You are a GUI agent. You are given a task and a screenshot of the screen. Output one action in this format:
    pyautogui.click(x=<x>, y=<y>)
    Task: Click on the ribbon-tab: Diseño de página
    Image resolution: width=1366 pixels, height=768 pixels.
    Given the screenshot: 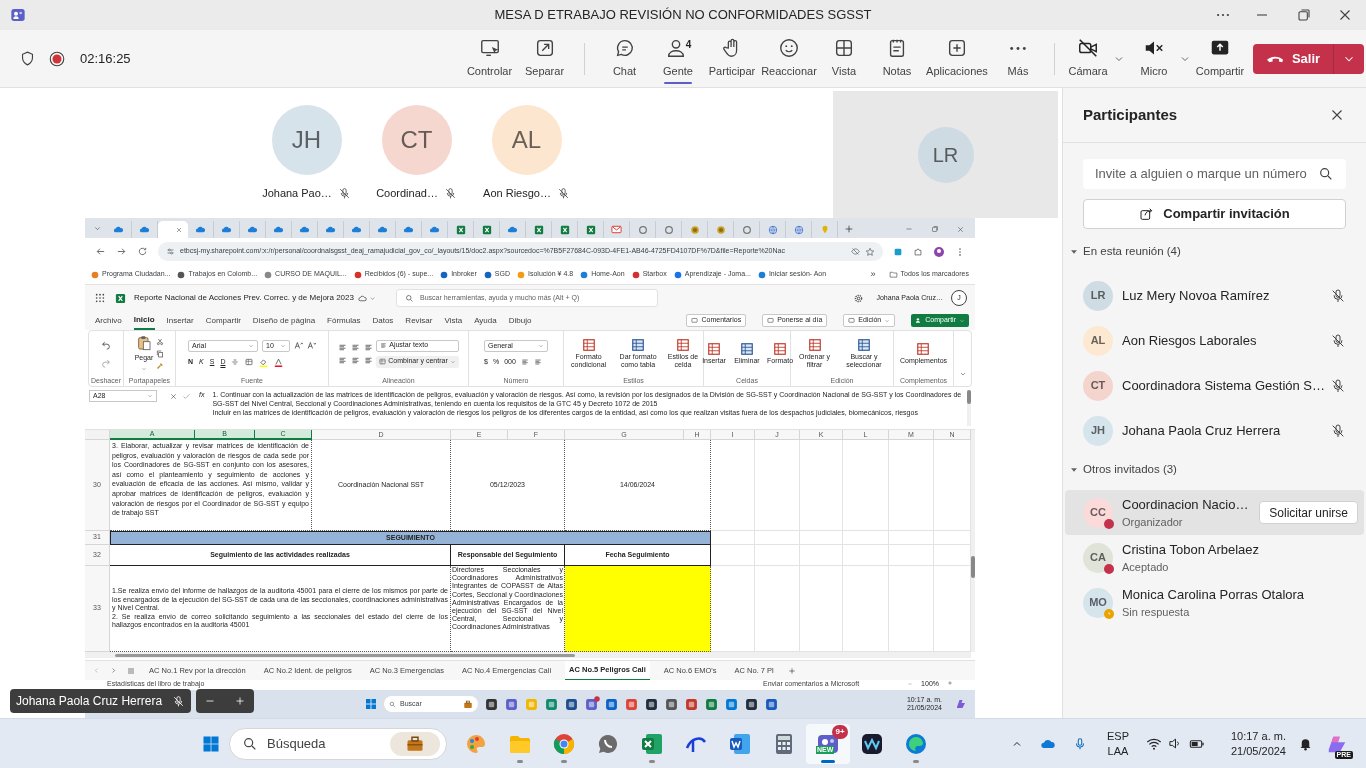 What is the action you would take?
    pyautogui.click(x=284, y=320)
    